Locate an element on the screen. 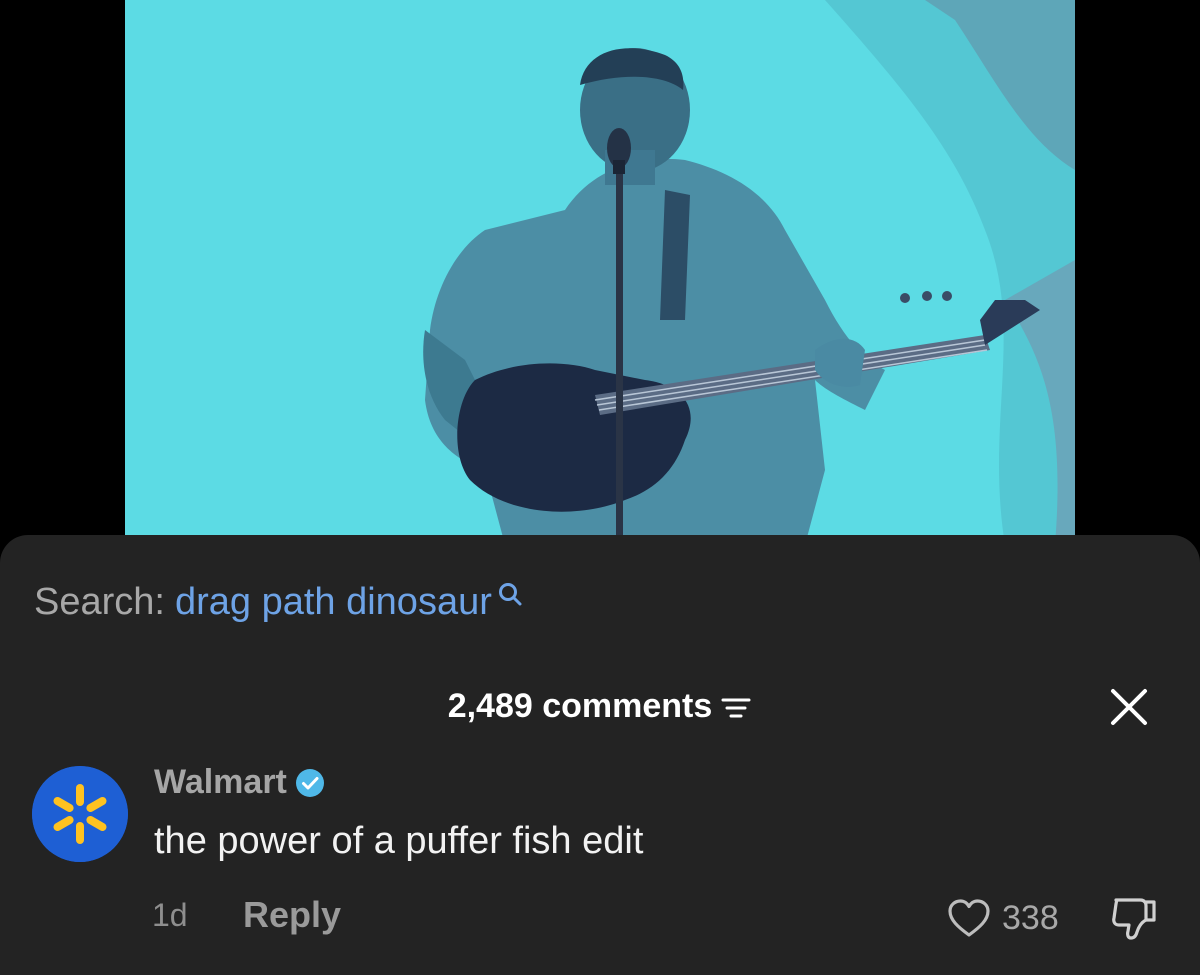 The height and width of the screenshot is (975, 1200). dislike-button is located at coordinates (1134, 918).